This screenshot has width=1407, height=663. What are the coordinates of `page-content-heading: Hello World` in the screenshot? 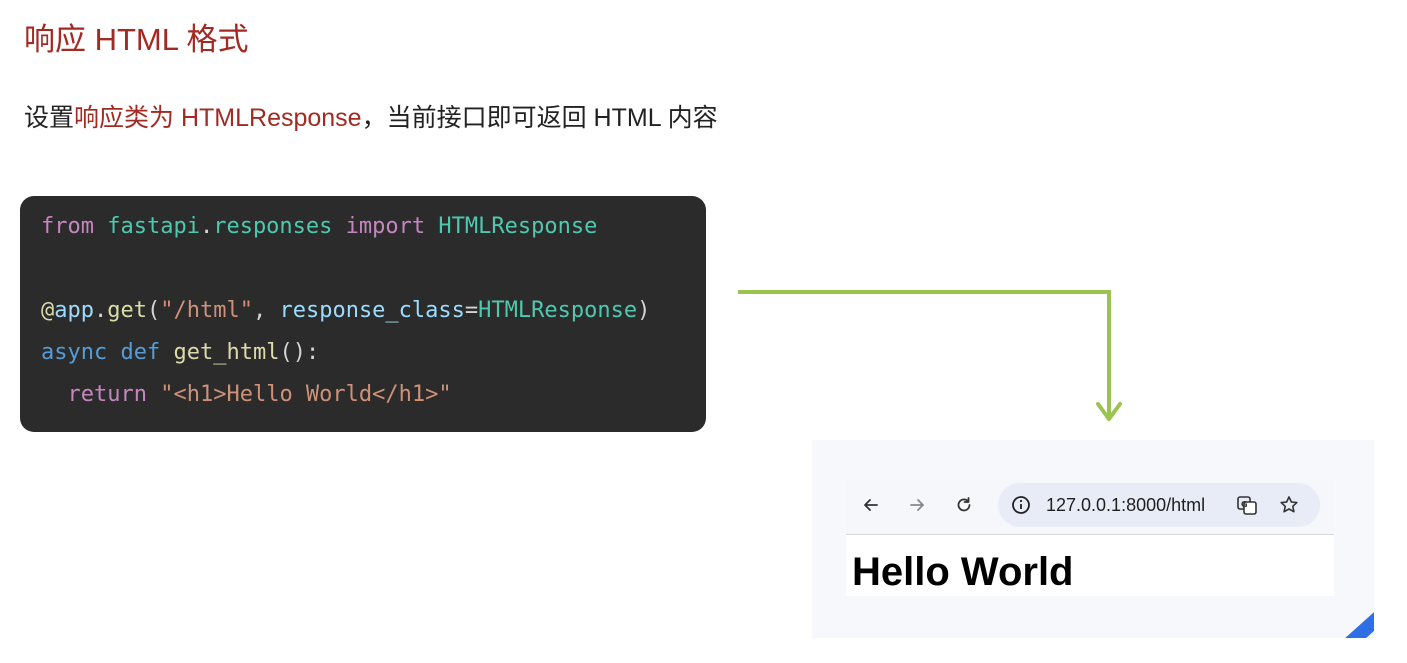 It's located at (963, 572).